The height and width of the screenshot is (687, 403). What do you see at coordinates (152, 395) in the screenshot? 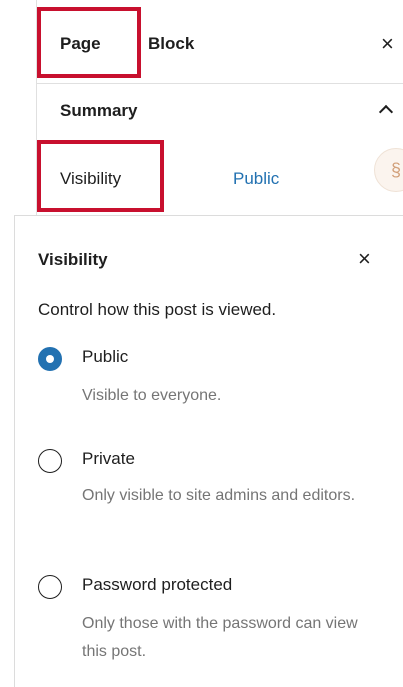
I see `option-public-help: Visible to everyone.` at bounding box center [152, 395].